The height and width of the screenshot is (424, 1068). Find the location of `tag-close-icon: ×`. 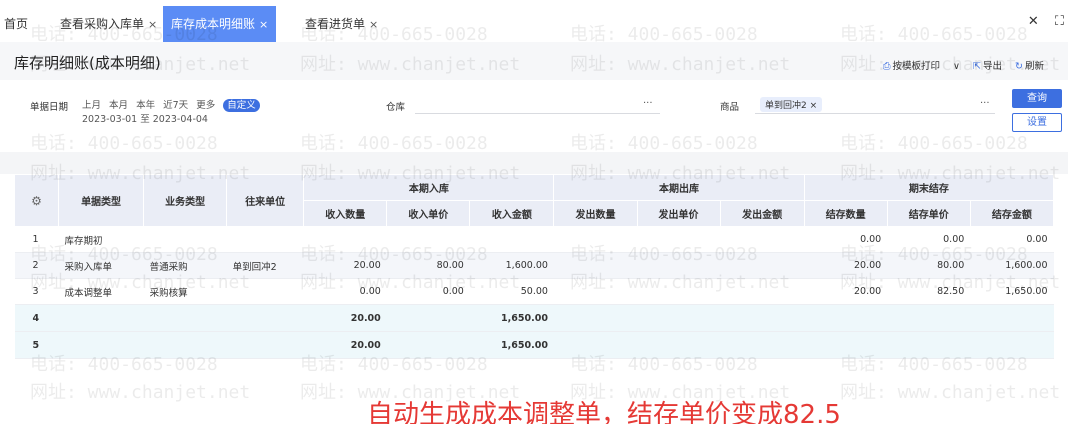

tag-close-icon: × is located at coordinates (814, 106).